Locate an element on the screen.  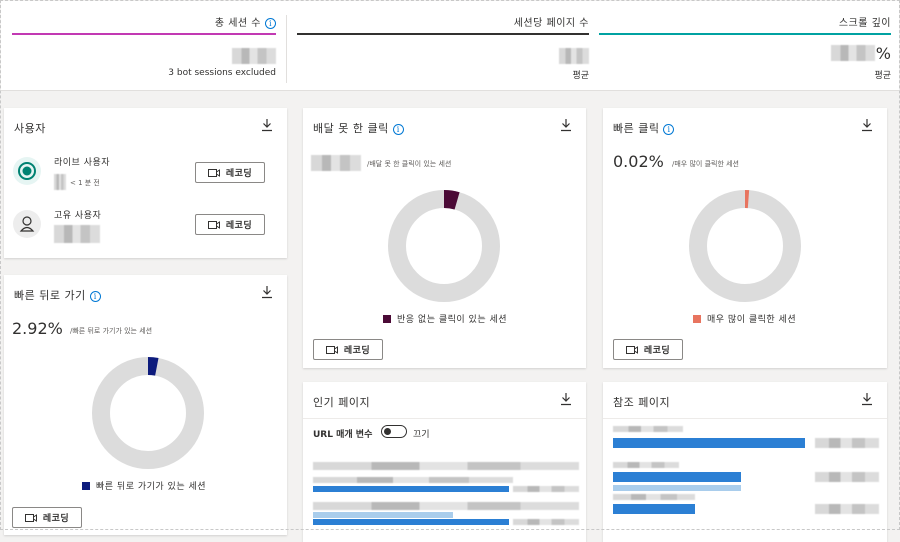
dead-clicks-percent-label: /배달 못 한 클릭이 있는 세션 is located at coordinates (409, 164).